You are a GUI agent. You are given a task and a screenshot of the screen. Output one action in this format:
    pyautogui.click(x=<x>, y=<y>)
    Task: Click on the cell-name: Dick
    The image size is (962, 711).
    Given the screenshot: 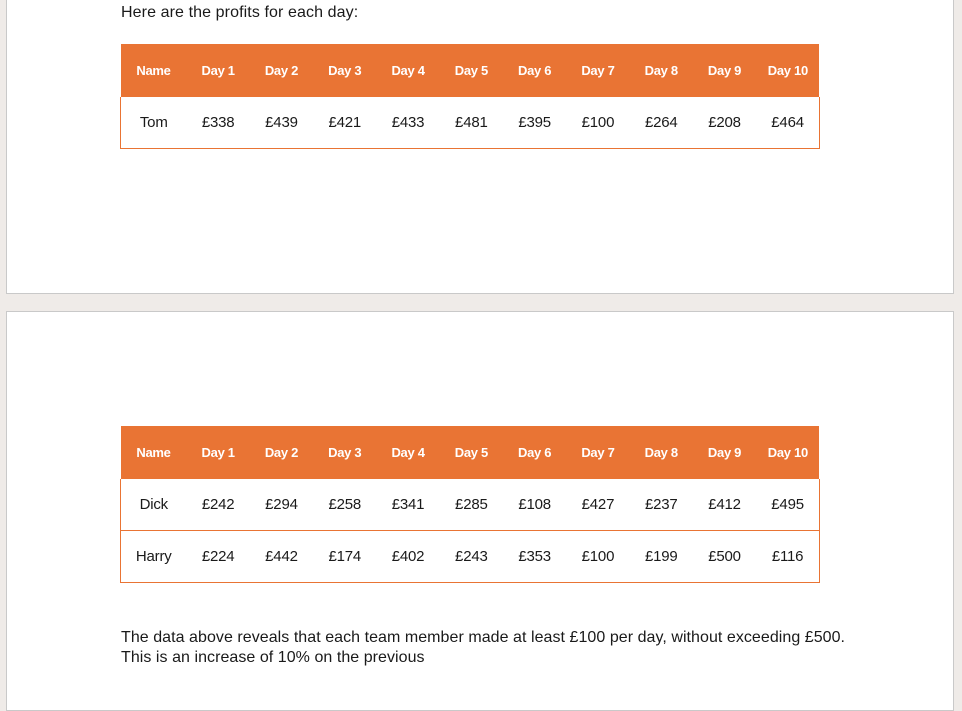 What is the action you would take?
    pyautogui.click(x=153, y=505)
    